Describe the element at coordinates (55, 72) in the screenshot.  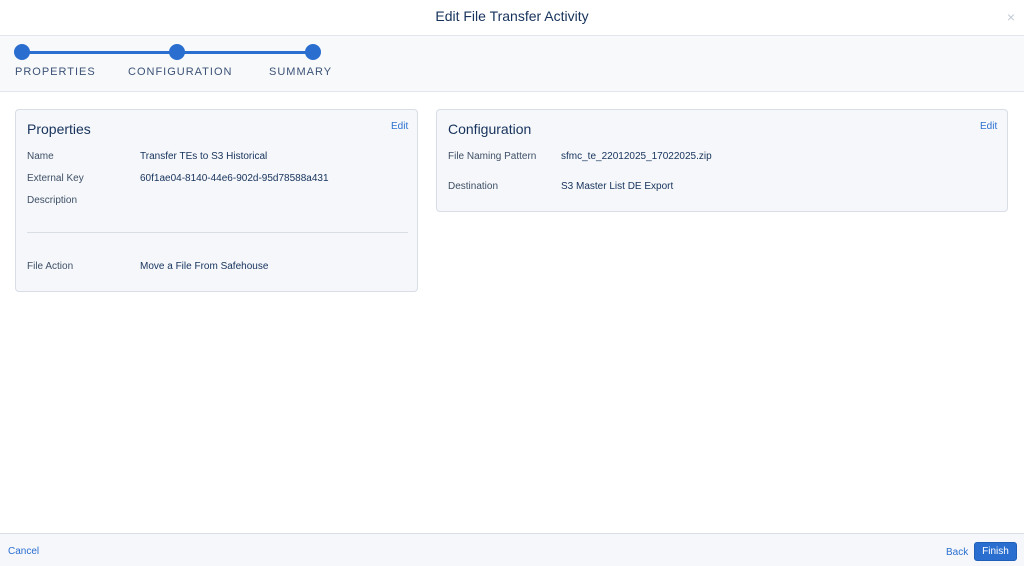
I see `step-label-properties: PROPERTIES` at that location.